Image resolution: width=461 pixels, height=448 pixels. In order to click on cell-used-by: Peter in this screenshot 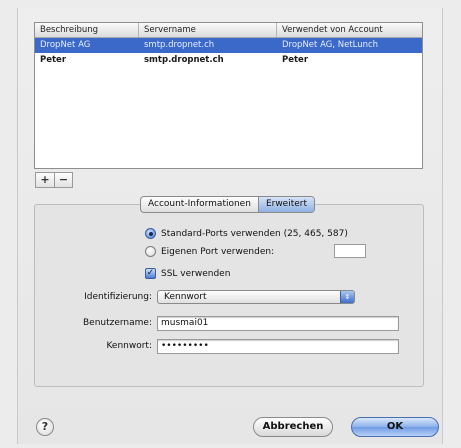, I will do `click(295, 60)`.